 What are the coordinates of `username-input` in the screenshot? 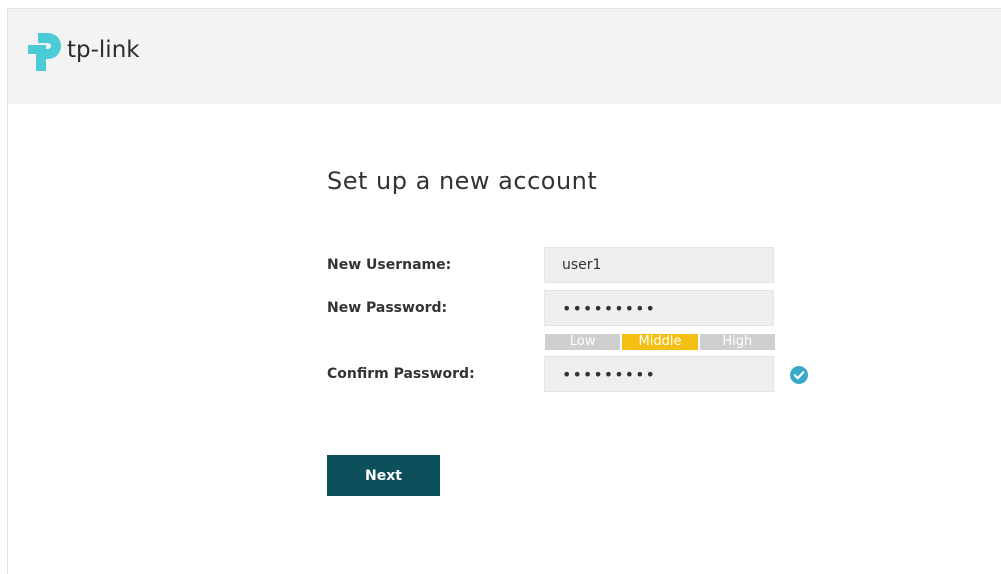 It's located at (659, 265).